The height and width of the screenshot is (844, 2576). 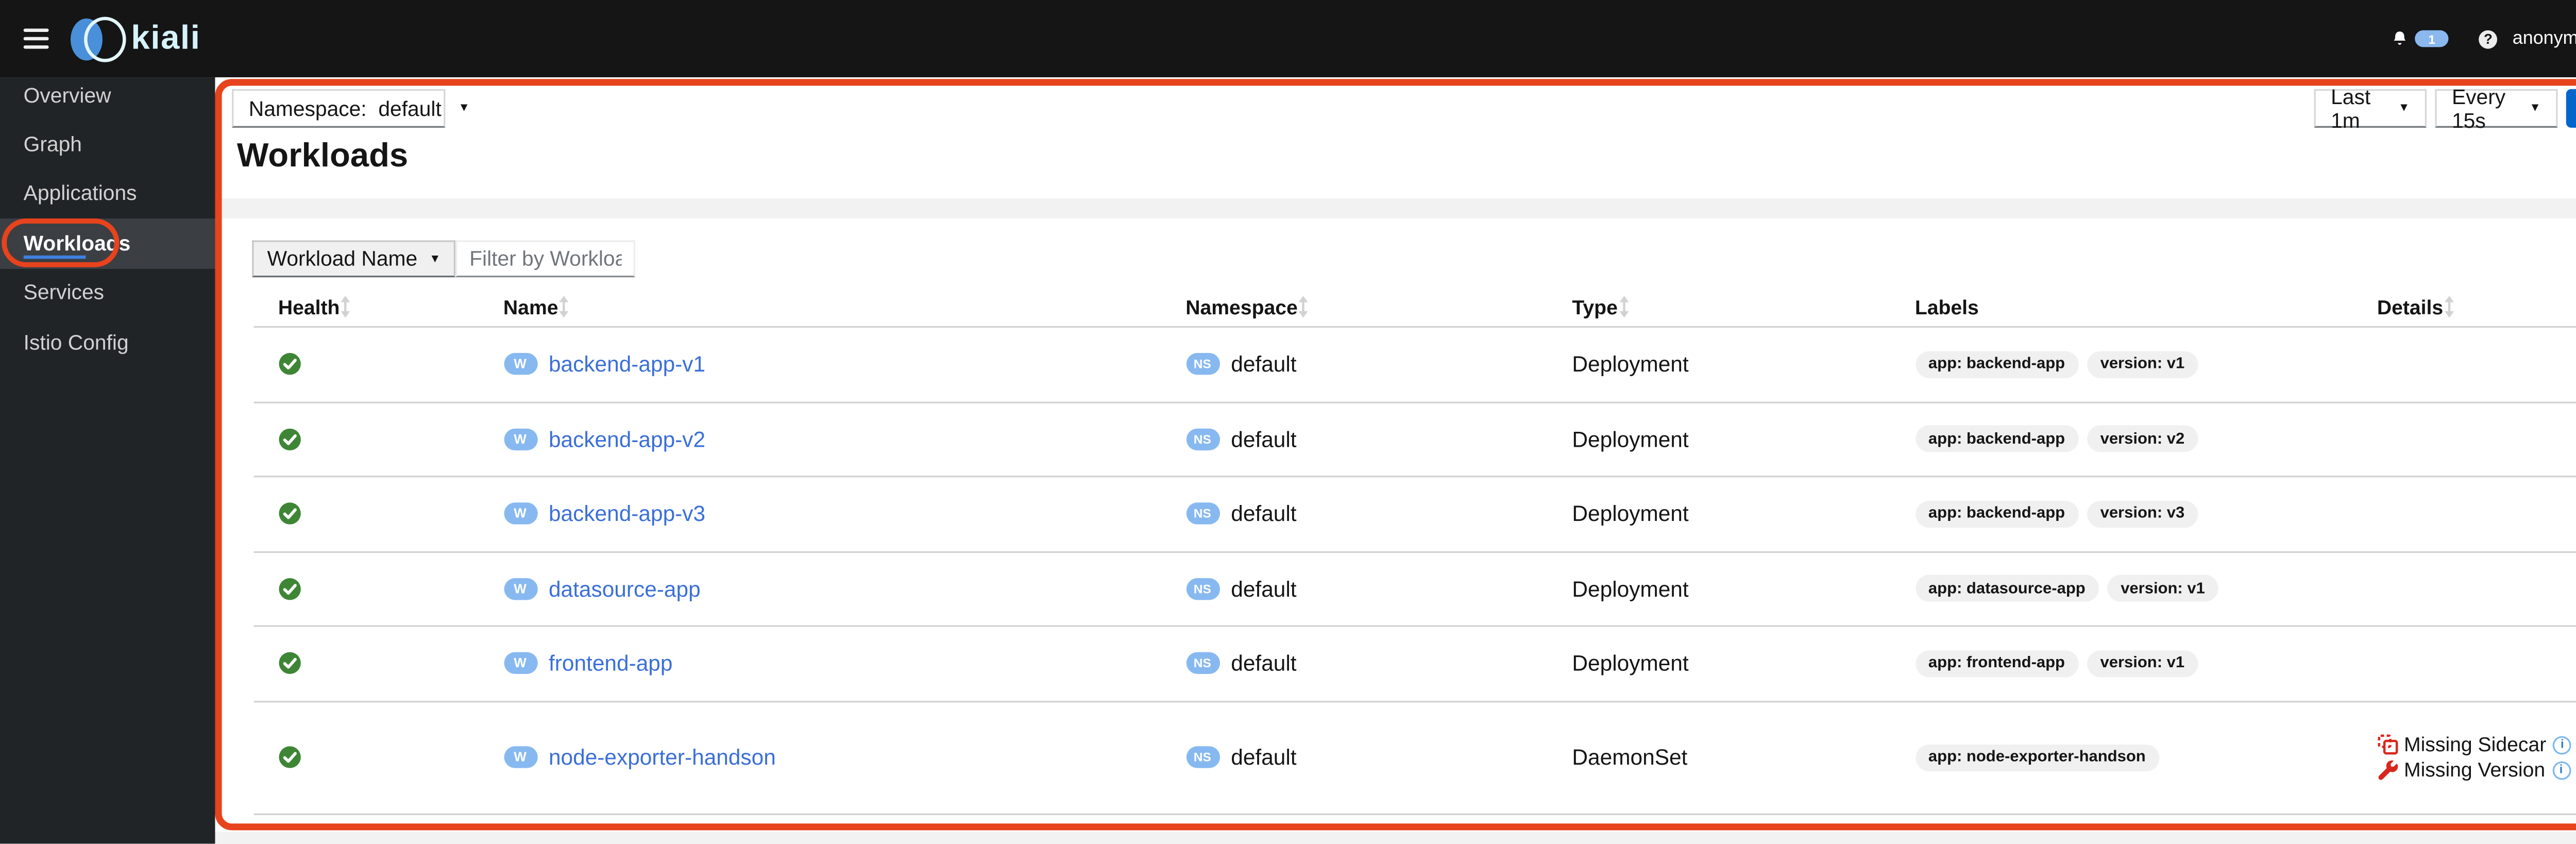 I want to click on label-pill: version: v3, so click(x=2142, y=514).